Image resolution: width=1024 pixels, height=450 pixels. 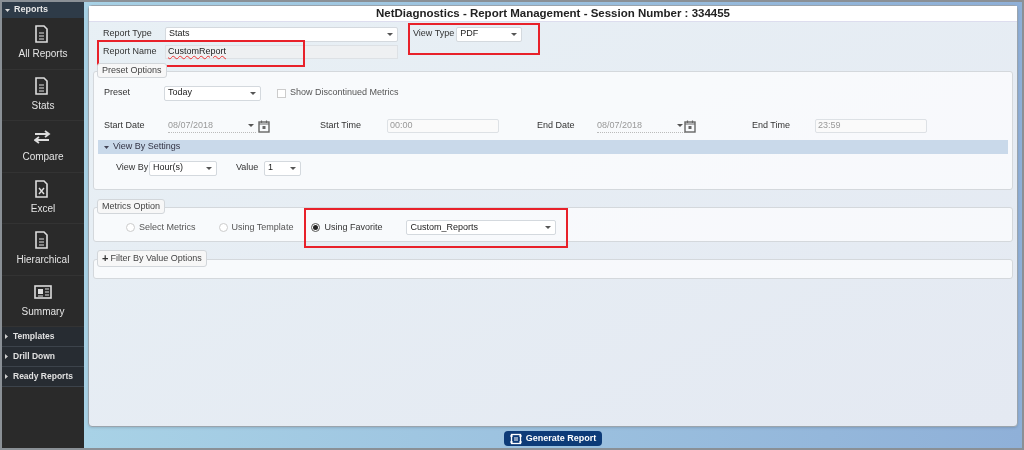 What do you see at coordinates (248, 168) in the screenshot?
I see `field-label: Value` at bounding box center [248, 168].